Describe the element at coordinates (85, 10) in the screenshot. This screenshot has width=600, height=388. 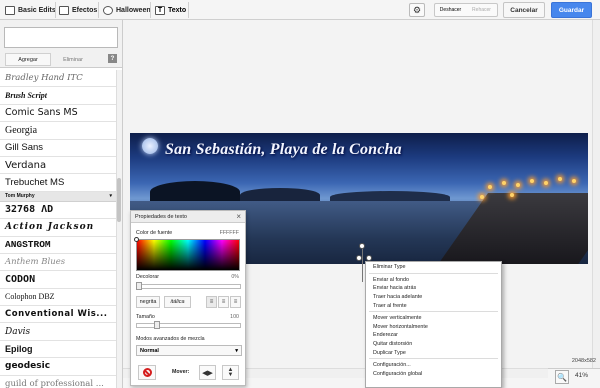
I see `tab-effects-label: Efectos` at that location.